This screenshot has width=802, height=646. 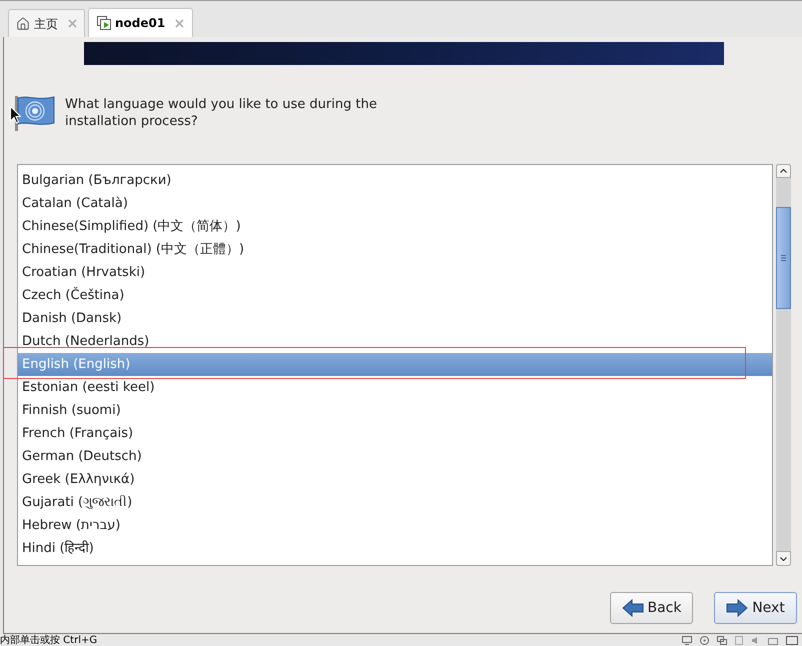 I want to click on square-icon, so click(x=739, y=640).